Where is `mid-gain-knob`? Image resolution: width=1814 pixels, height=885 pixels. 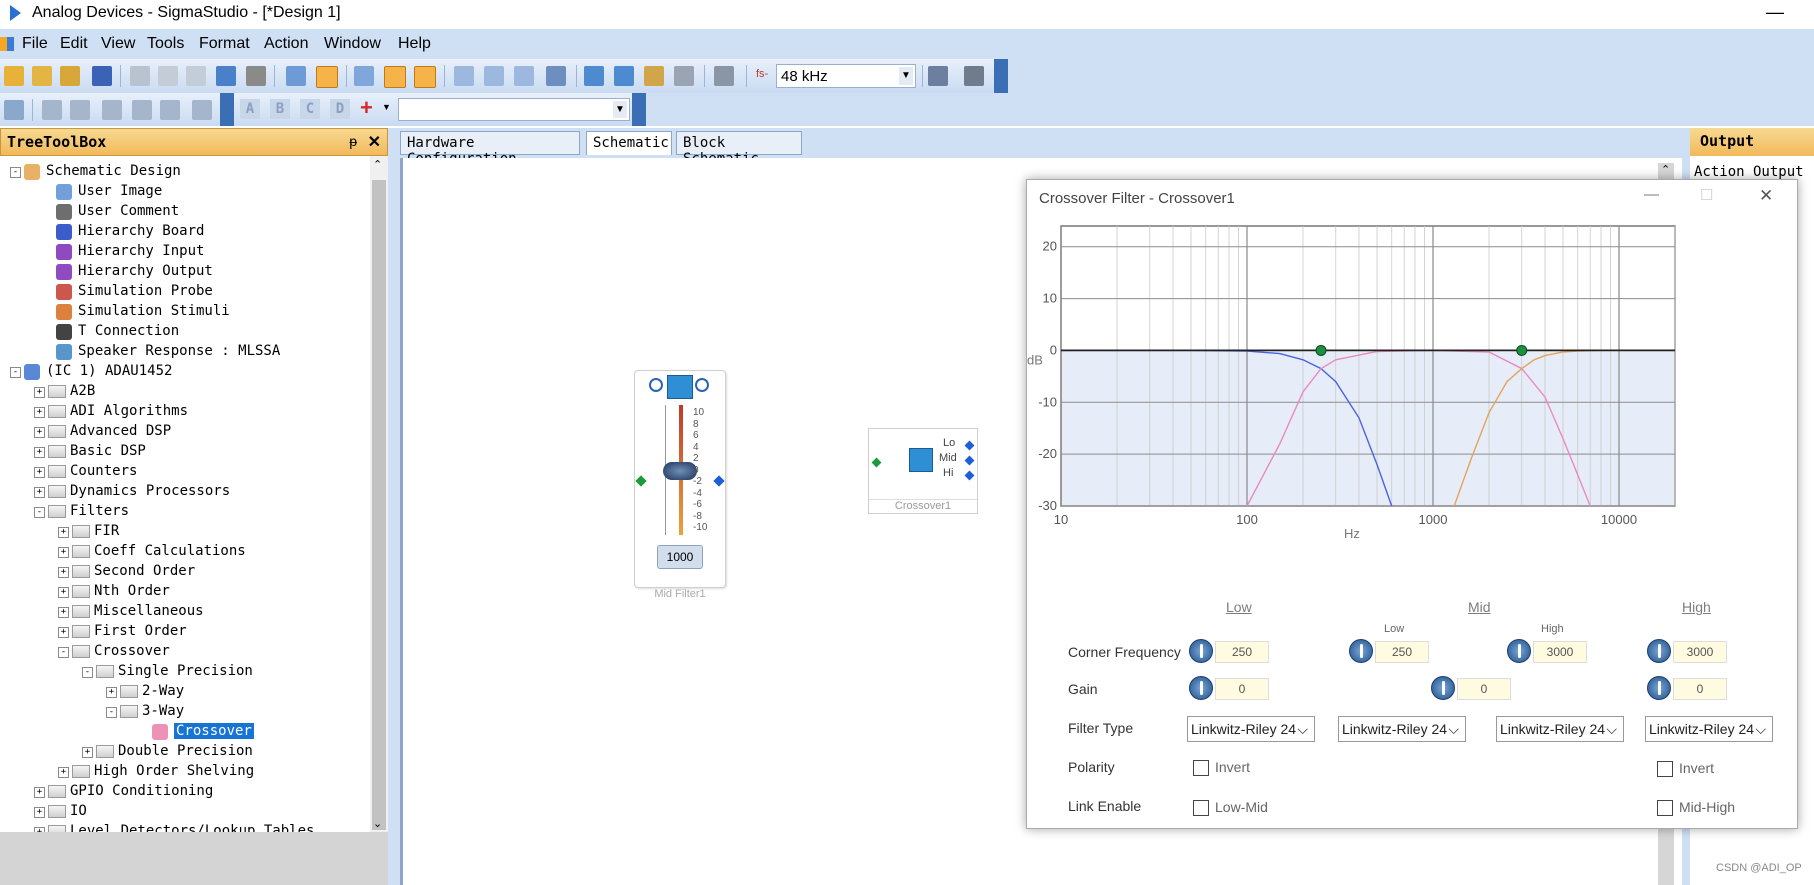 mid-gain-knob is located at coordinates (1443, 688).